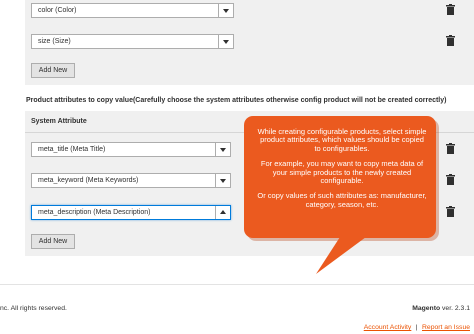  What do you see at coordinates (53, 70) in the screenshot?
I see `add-new-attribute-button: Add New` at bounding box center [53, 70].